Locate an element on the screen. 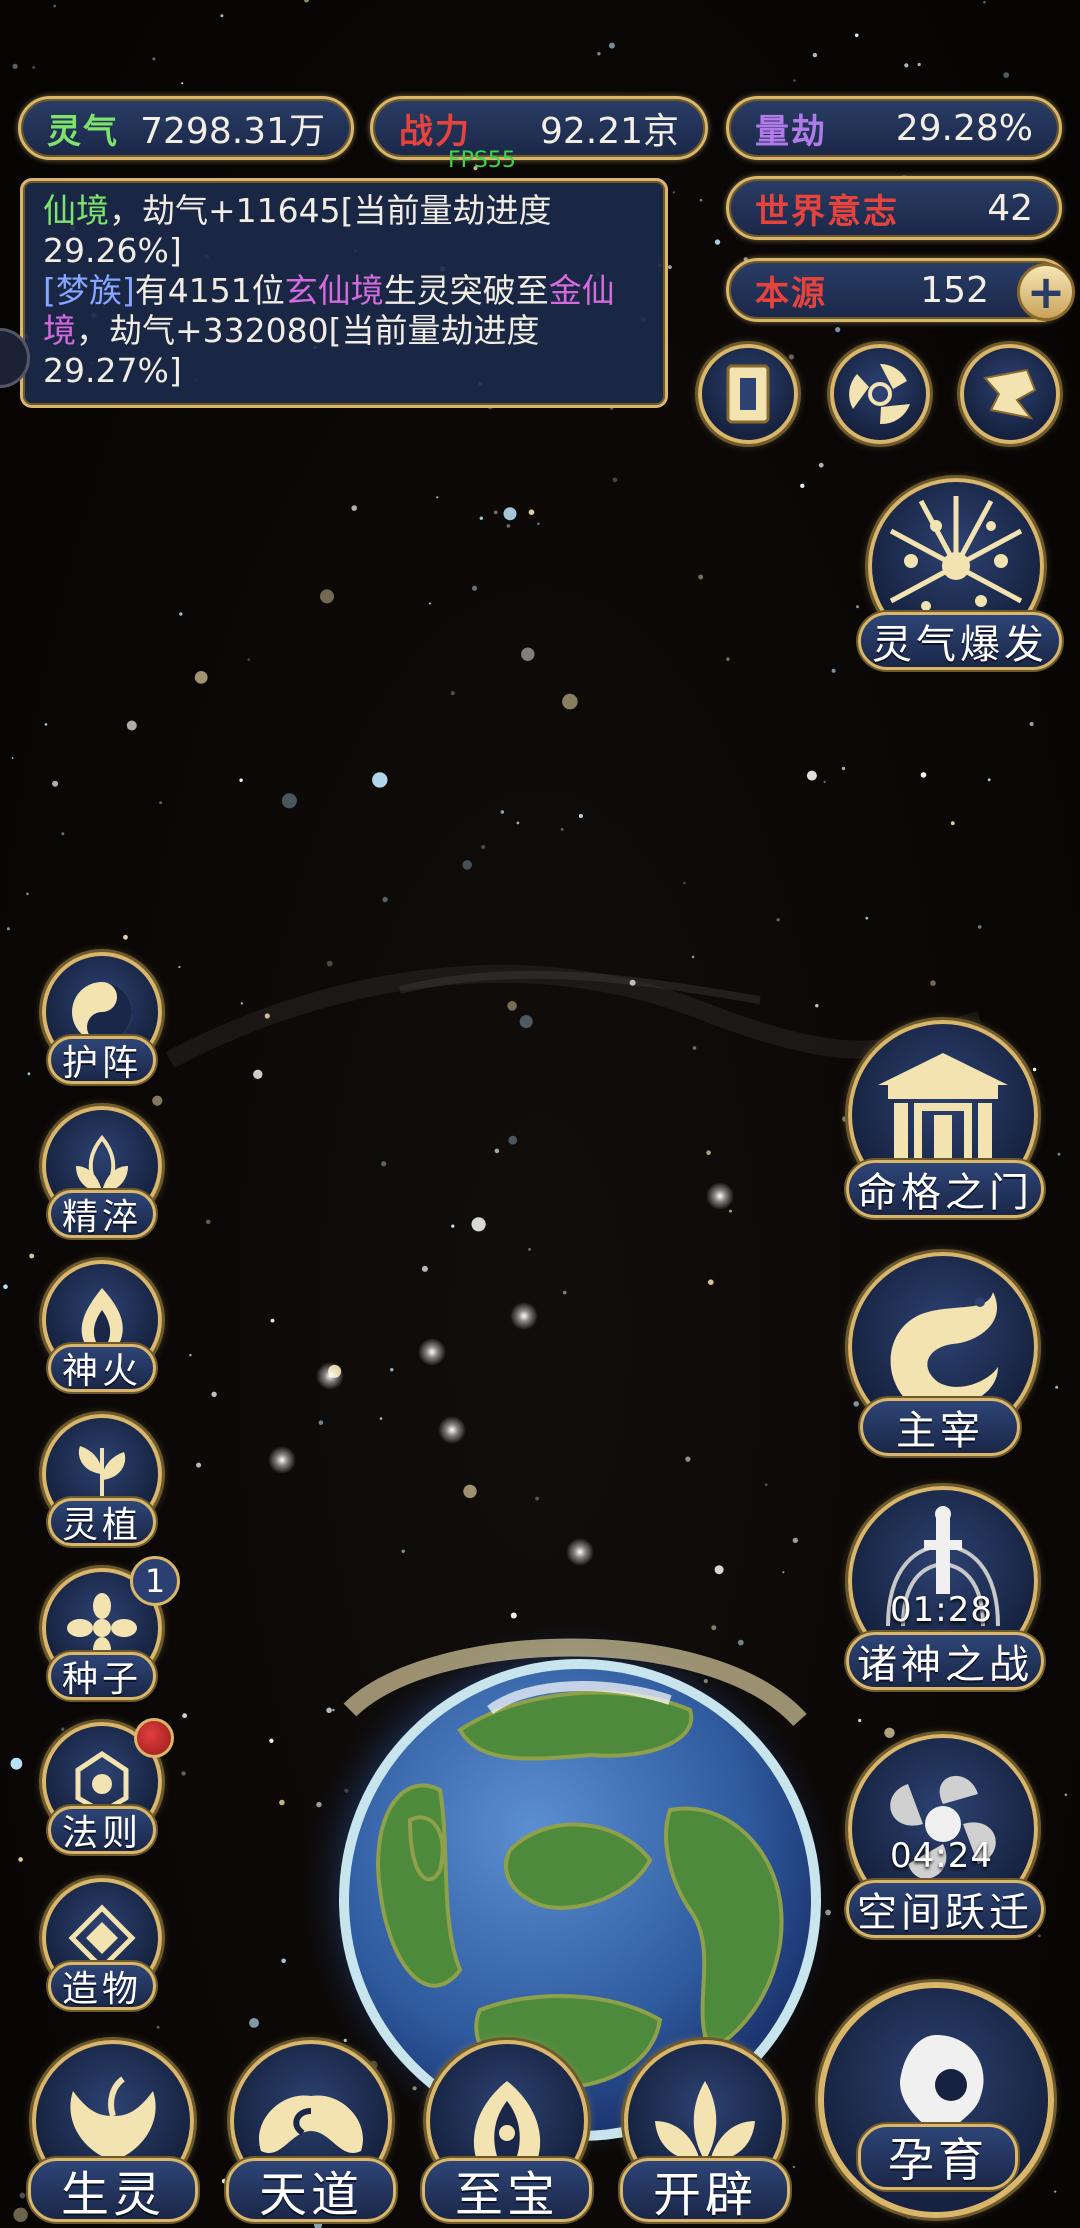 Image resolution: width=1080 pixels, height=2228 pixels. liangjie-label: 量劫 is located at coordinates (791, 131).